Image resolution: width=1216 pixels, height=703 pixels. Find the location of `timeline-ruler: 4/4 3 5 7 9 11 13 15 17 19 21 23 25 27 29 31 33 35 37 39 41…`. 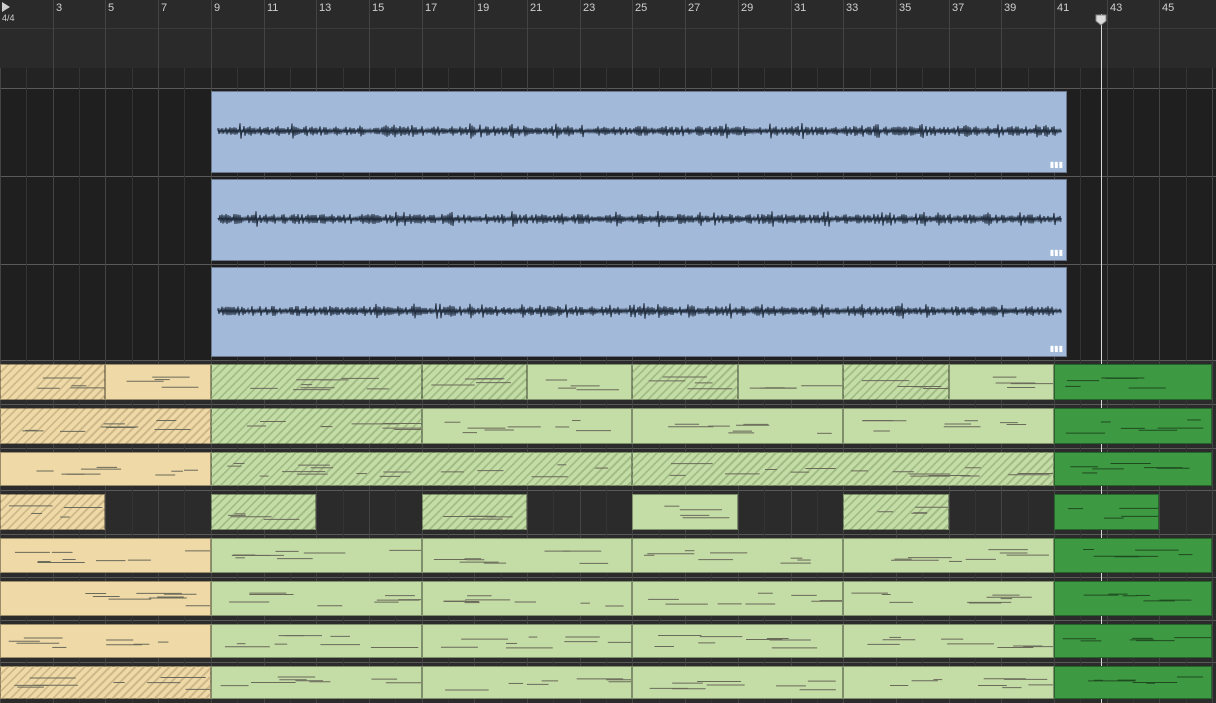

timeline-ruler: 4/4 3 5 7 9 11 13 15 17 19 21 23 25 27 29 31 33 35 37 39 41… is located at coordinates (608, 34).